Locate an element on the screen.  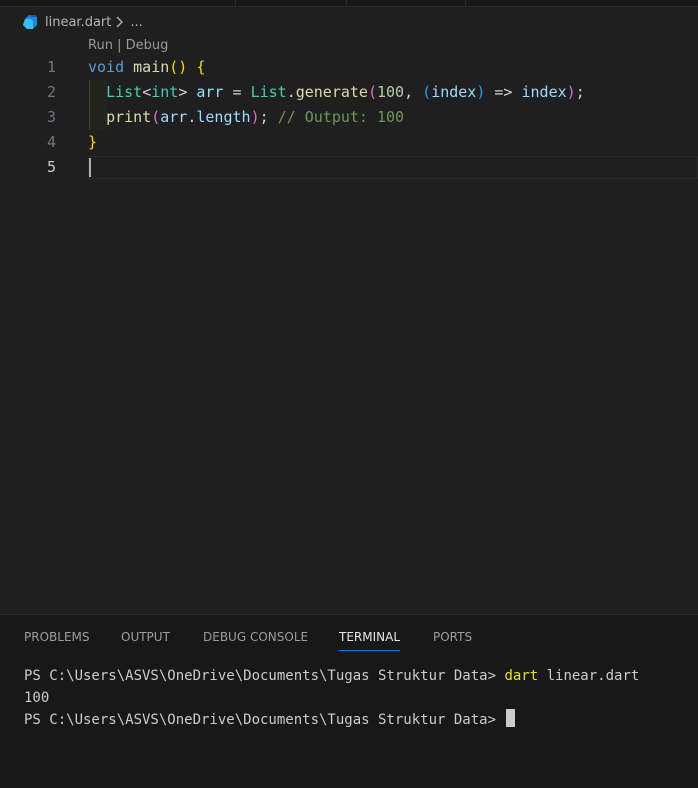
panel-tabs: PROBLEMS OUTPUT DEBUG CONSOLE TERMINAL PORTS is located at coordinates (349, 636).